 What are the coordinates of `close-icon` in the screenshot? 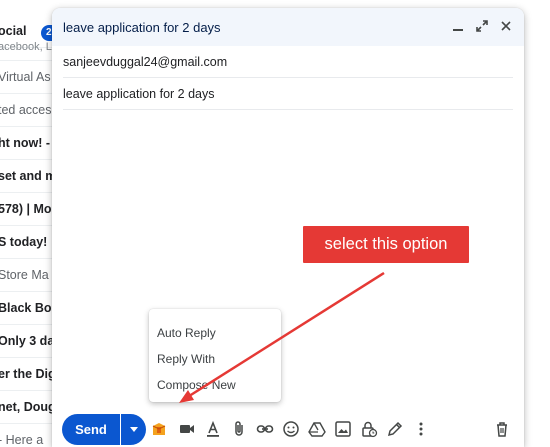 It's located at (506, 26).